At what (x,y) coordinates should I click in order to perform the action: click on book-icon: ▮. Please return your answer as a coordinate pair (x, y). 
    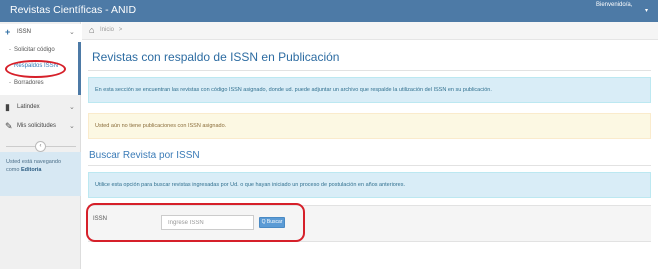
    Looking at the image, I should click on (7, 107).